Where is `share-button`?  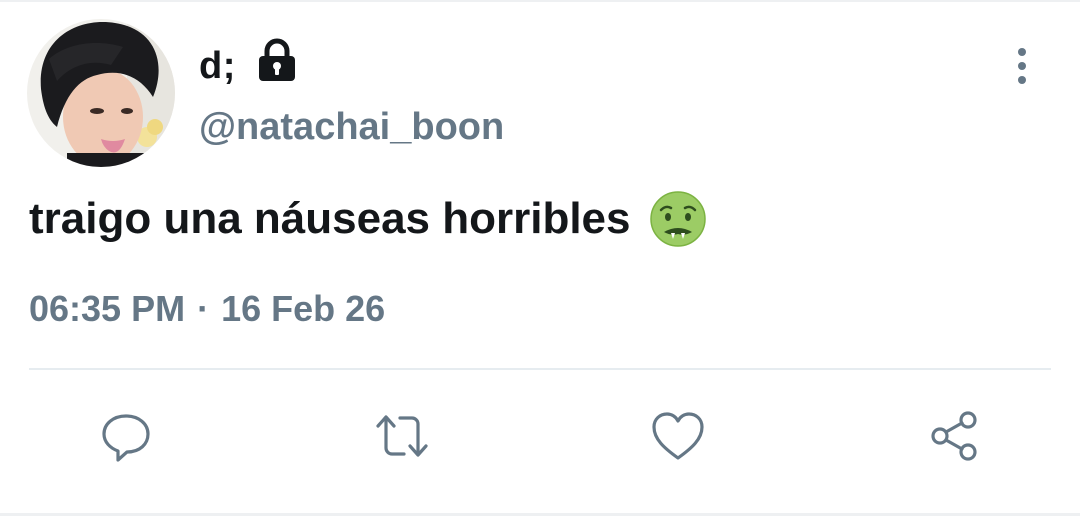
share-button is located at coordinates (954, 436).